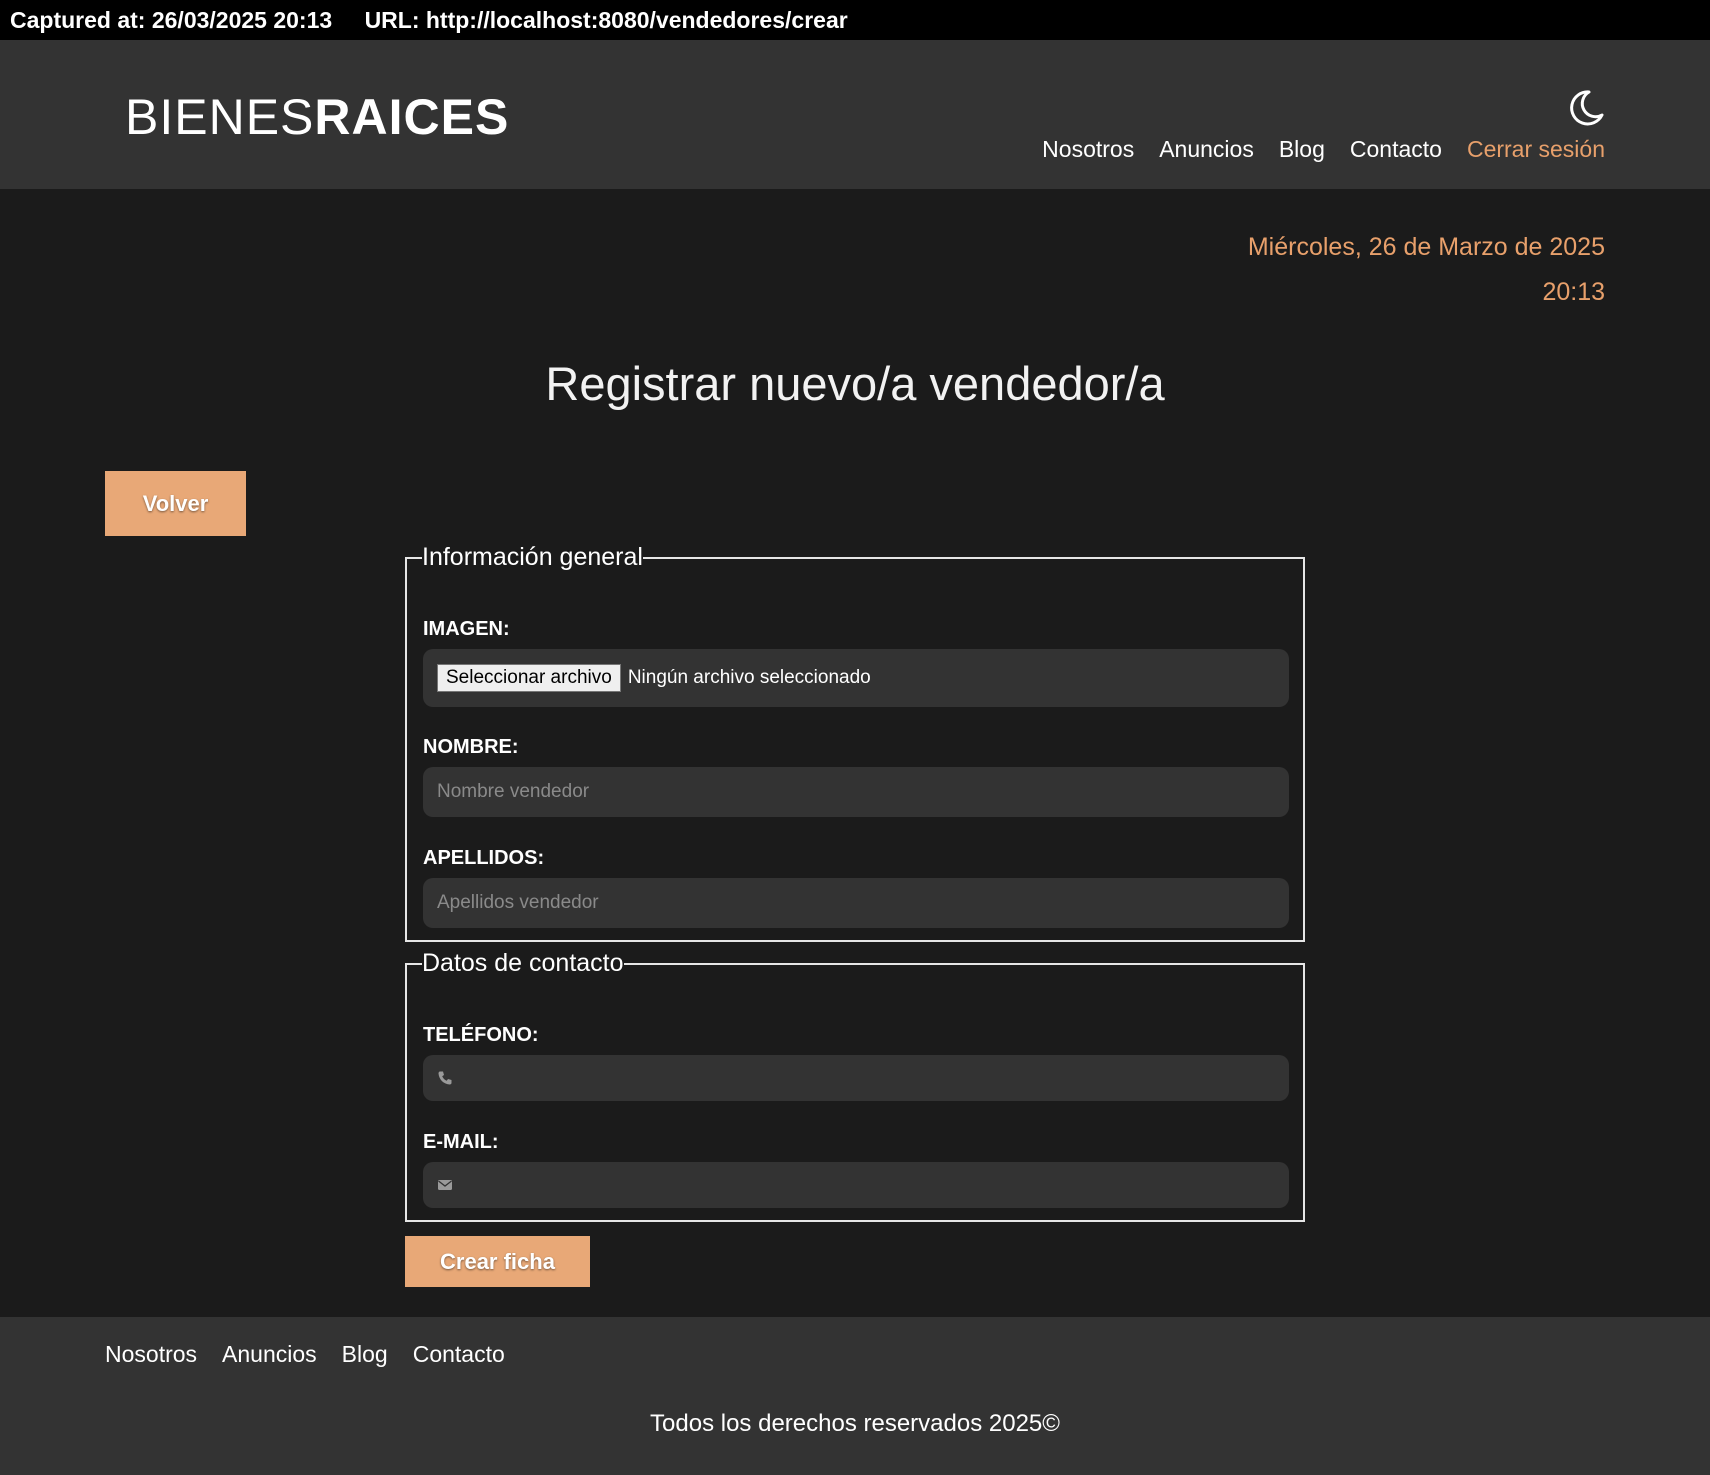 The width and height of the screenshot is (1710, 1475). I want to click on contact-info-fieldset: Datos de contacto TELÉFONO: E-MAIL:, so click(855, 1086).